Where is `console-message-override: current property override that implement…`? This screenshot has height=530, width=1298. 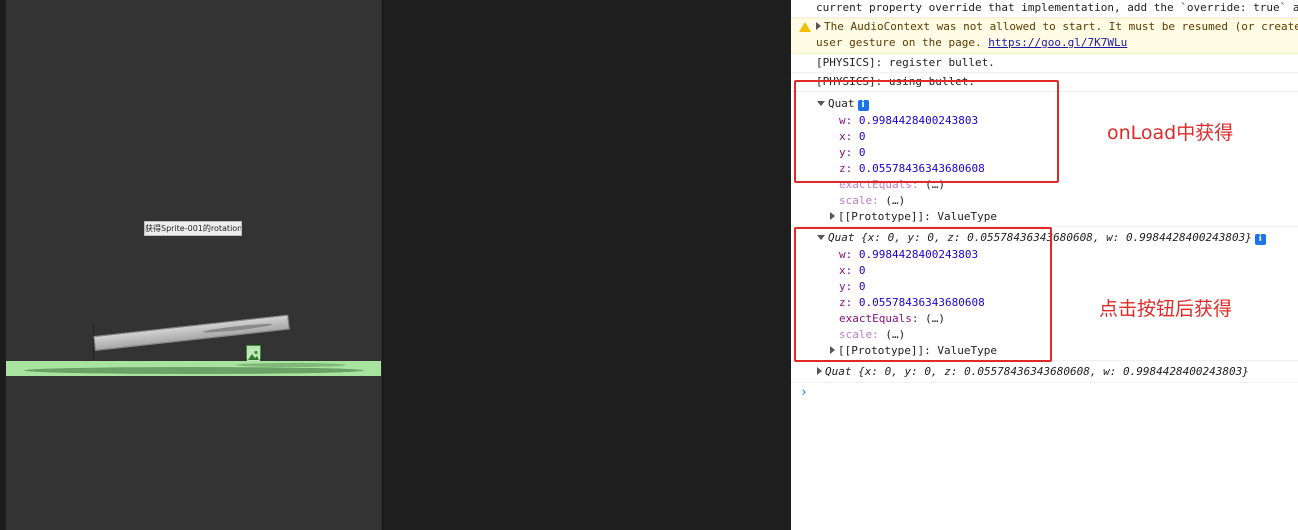 console-message-override: current property override that implement… is located at coordinates (1044, 9).